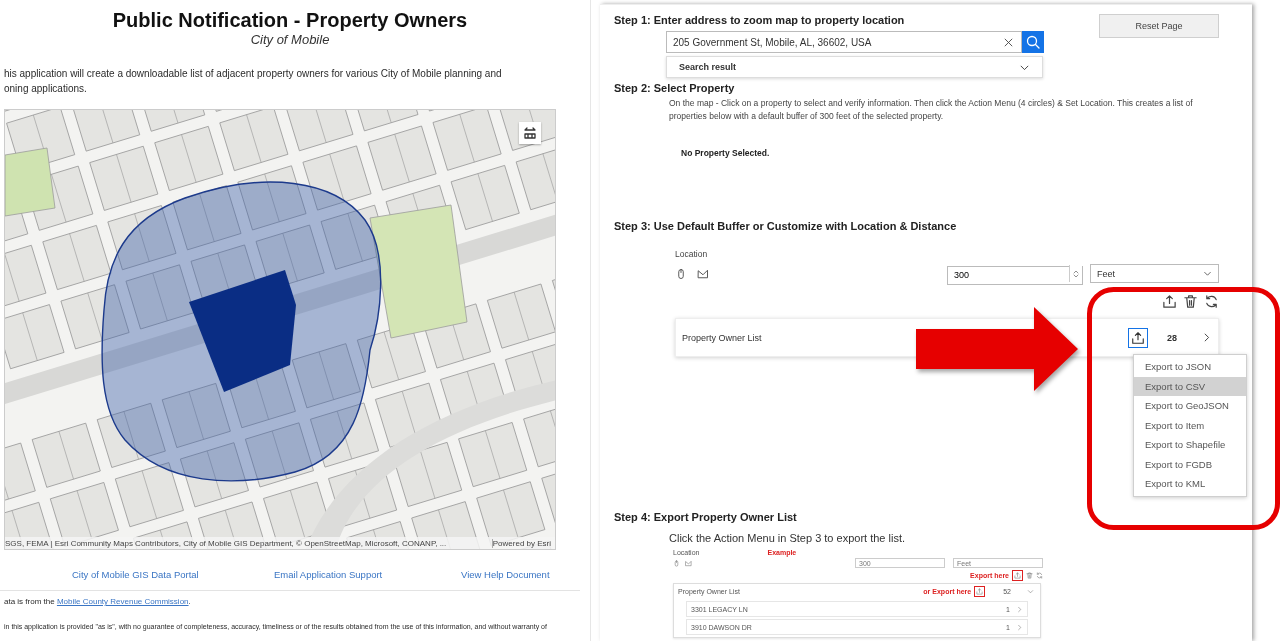 The width and height of the screenshot is (1281, 641). I want to click on data-source-note: ata is from the Mobile County Revenue Commission., so click(97, 601).